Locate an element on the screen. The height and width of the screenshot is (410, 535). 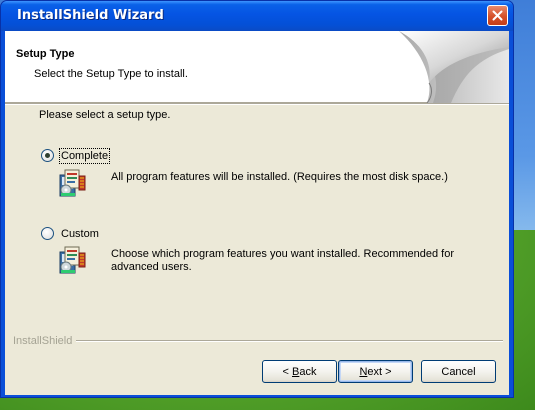
close-button is located at coordinates (497, 15).